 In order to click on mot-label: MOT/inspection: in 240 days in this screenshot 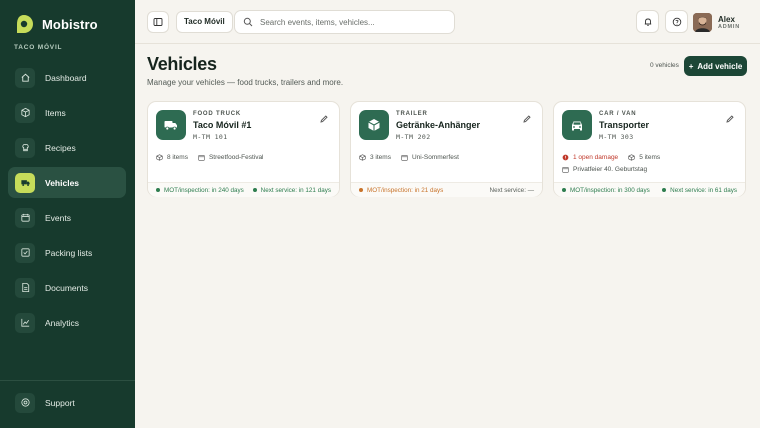, I will do `click(204, 190)`.